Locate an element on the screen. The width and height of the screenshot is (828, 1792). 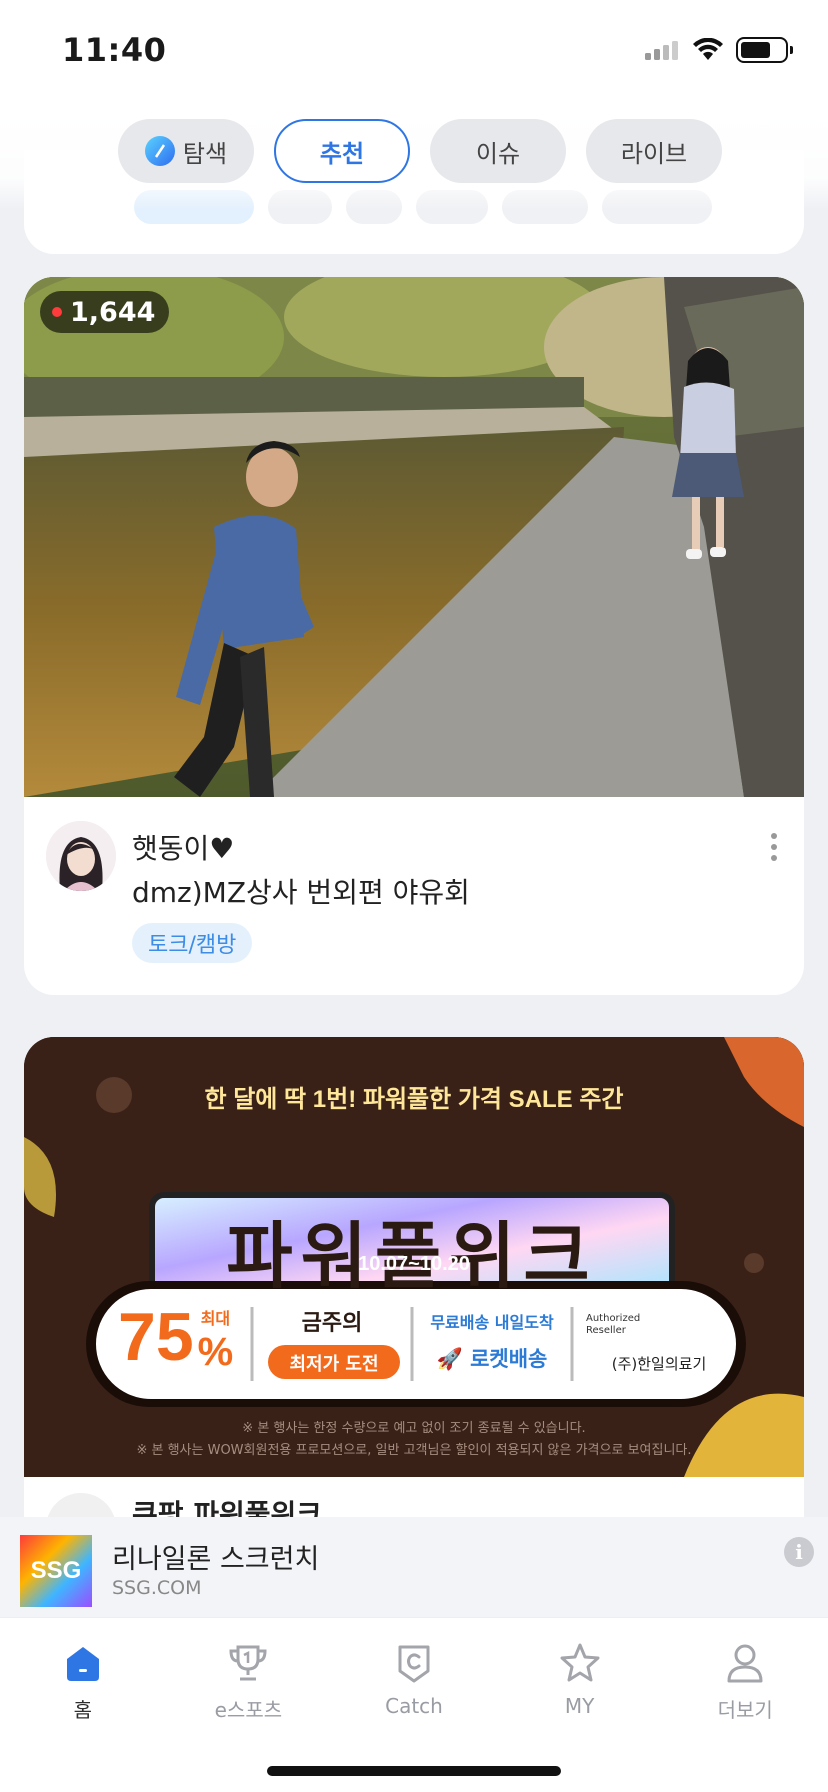
tab-label: 이슈 is located at coordinates (498, 153).